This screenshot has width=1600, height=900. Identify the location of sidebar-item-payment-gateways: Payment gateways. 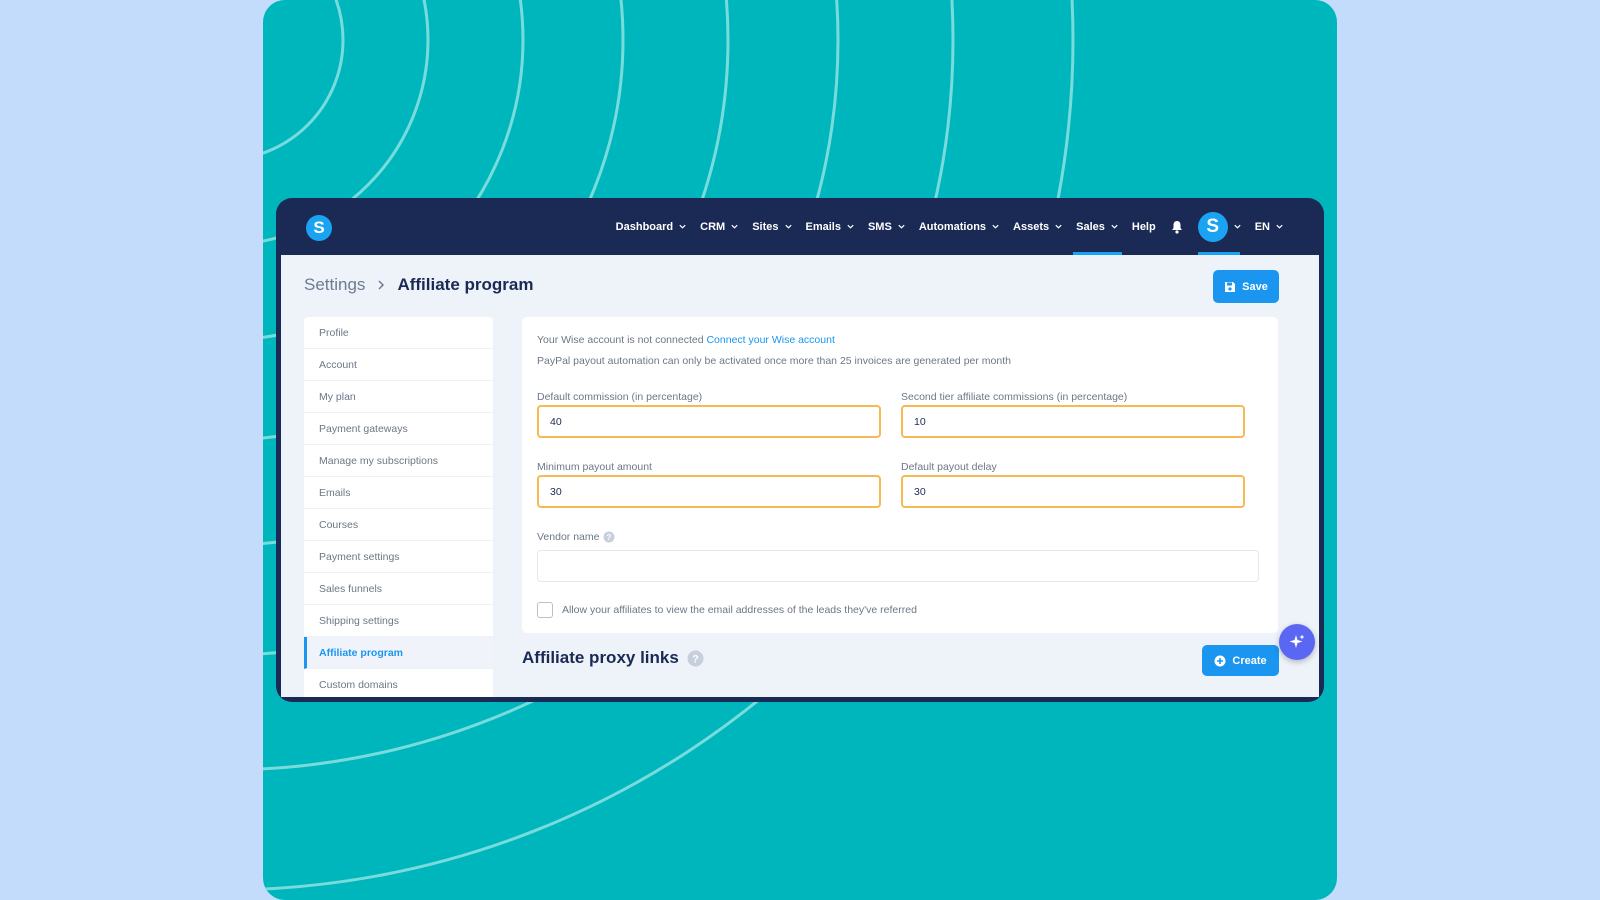
(398, 429).